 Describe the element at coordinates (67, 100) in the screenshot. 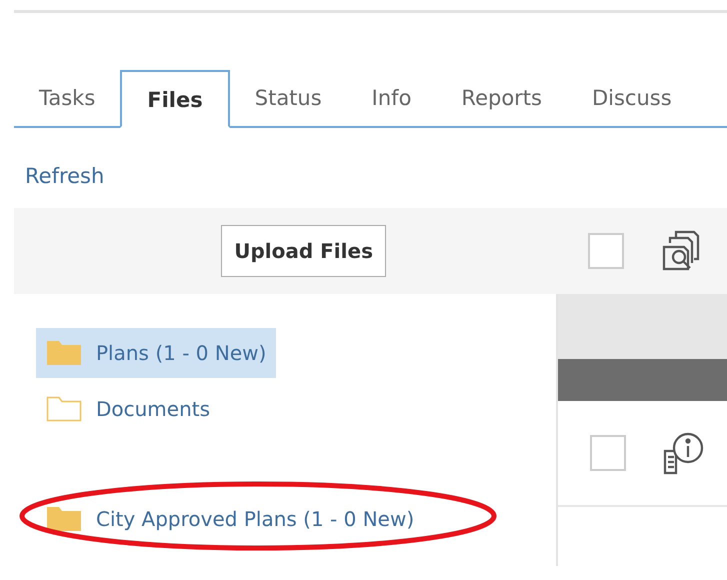

I see `tab: Tasks` at that location.